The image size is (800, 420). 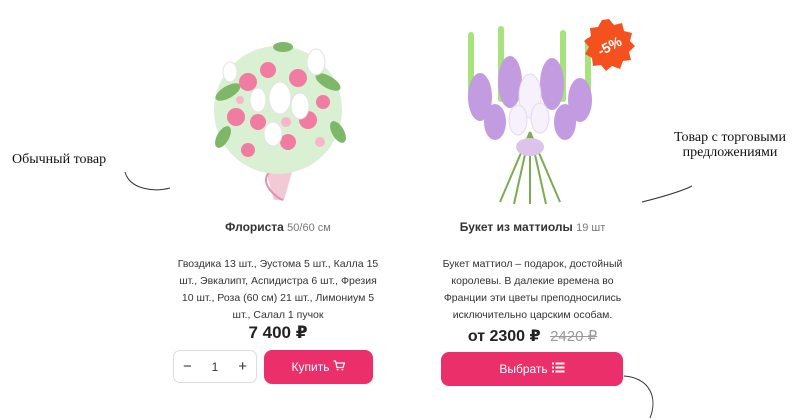 I want to click on annotation-offers-product: Товар с торговыми предложениями, so click(x=730, y=145).